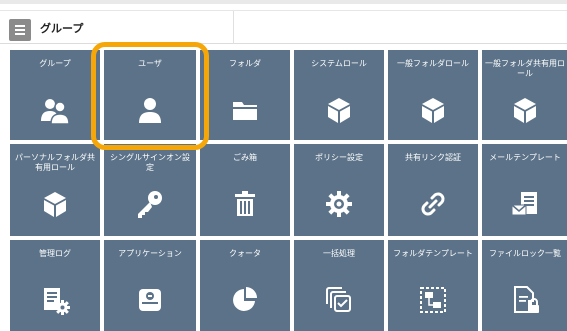 This screenshot has width=567, height=331. Describe the element at coordinates (55, 63) in the screenshot. I see `tile-label: グループ` at that location.